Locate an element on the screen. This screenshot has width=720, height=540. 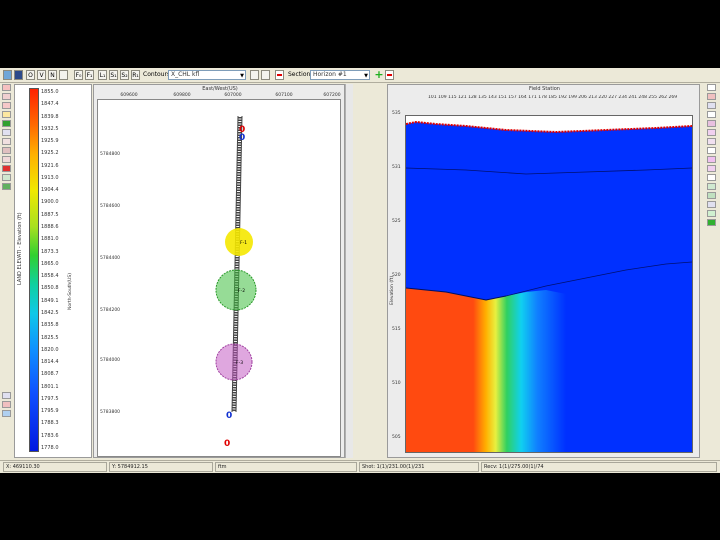
tool-l1-button: L₁ is located at coordinates (102, 75).